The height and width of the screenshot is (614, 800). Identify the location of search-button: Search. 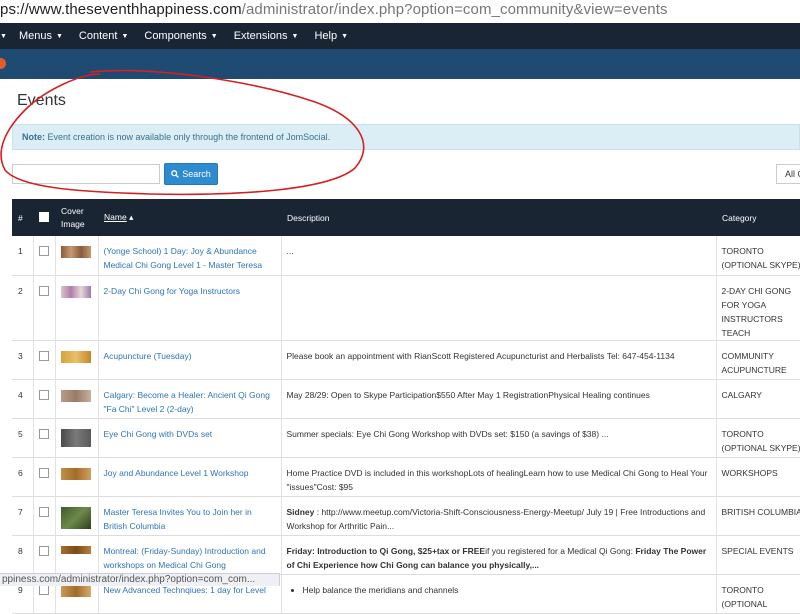
(191, 174).